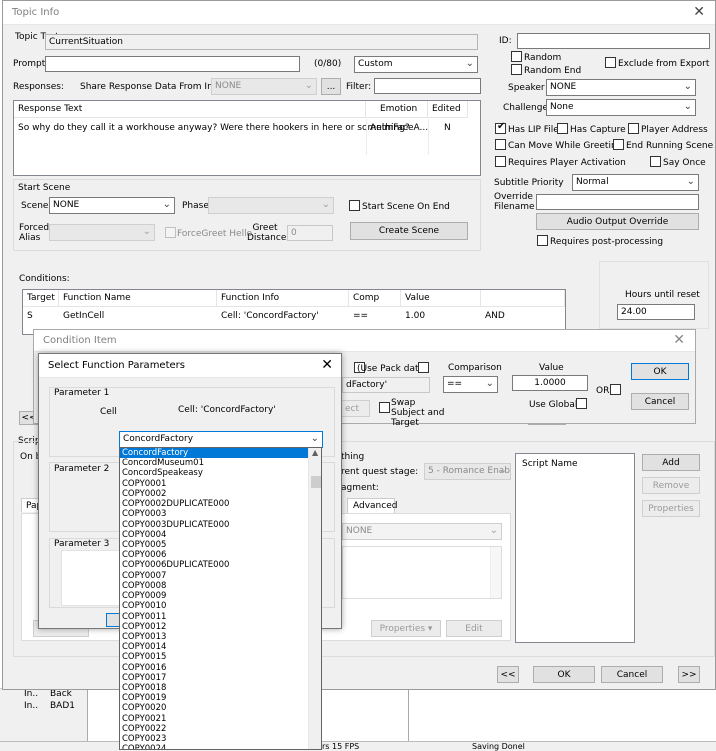 The image size is (716, 751). Describe the element at coordinates (214, 719) in the screenshot. I see `cell-option: COPY0021` at that location.